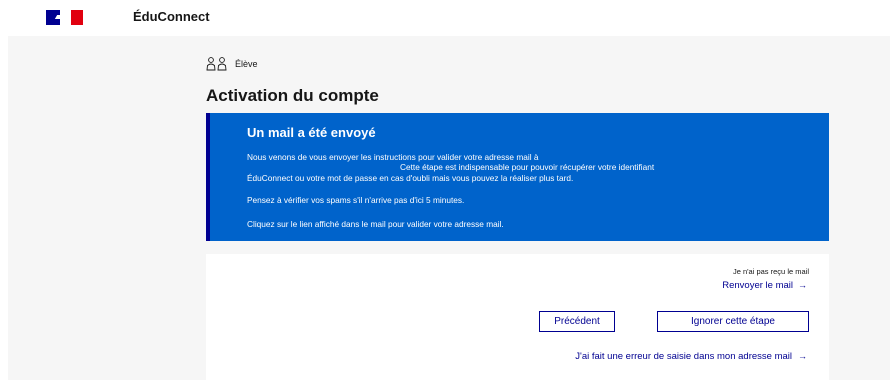  Describe the element at coordinates (733, 321) in the screenshot. I see `skip-step-button: Ignorer cette étape` at that location.